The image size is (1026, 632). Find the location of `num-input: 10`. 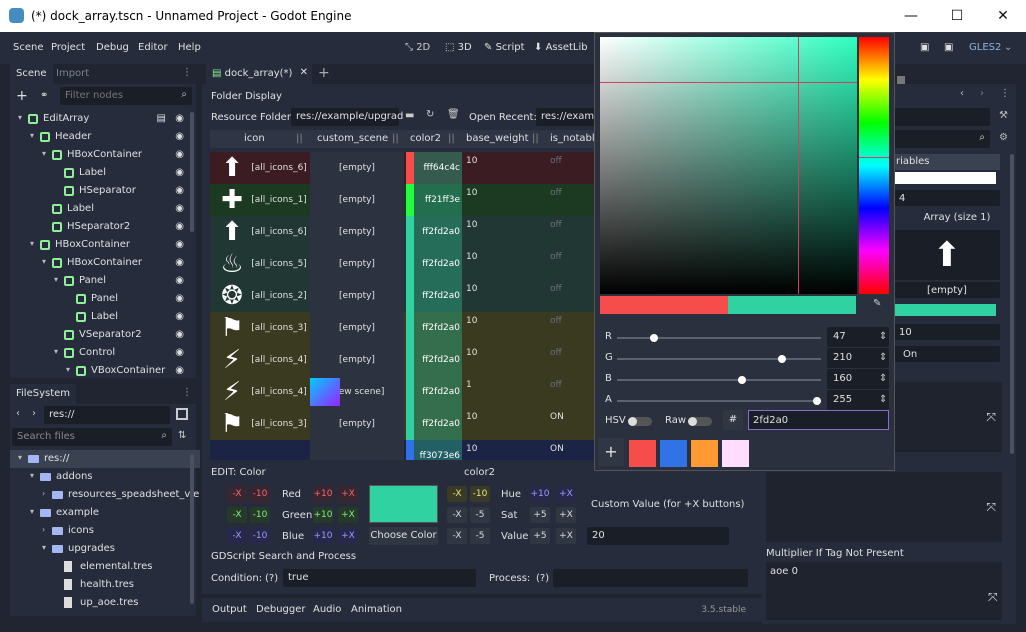

num-input: 10 is located at coordinates (947, 332).